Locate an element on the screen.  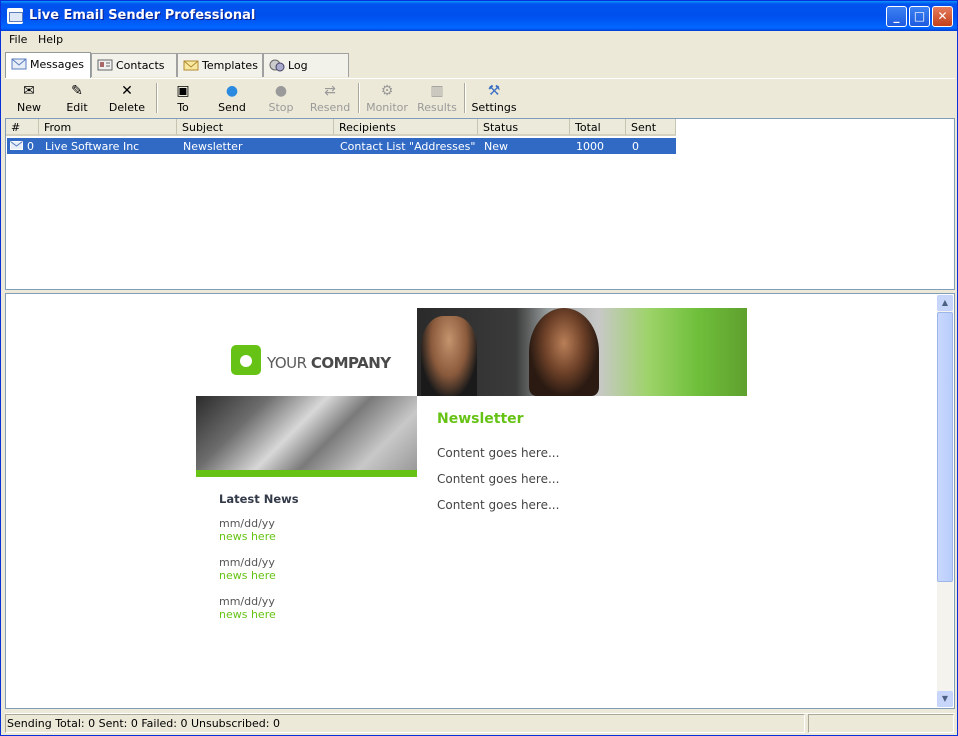
tab-contacts: Contacts is located at coordinates (134, 65).